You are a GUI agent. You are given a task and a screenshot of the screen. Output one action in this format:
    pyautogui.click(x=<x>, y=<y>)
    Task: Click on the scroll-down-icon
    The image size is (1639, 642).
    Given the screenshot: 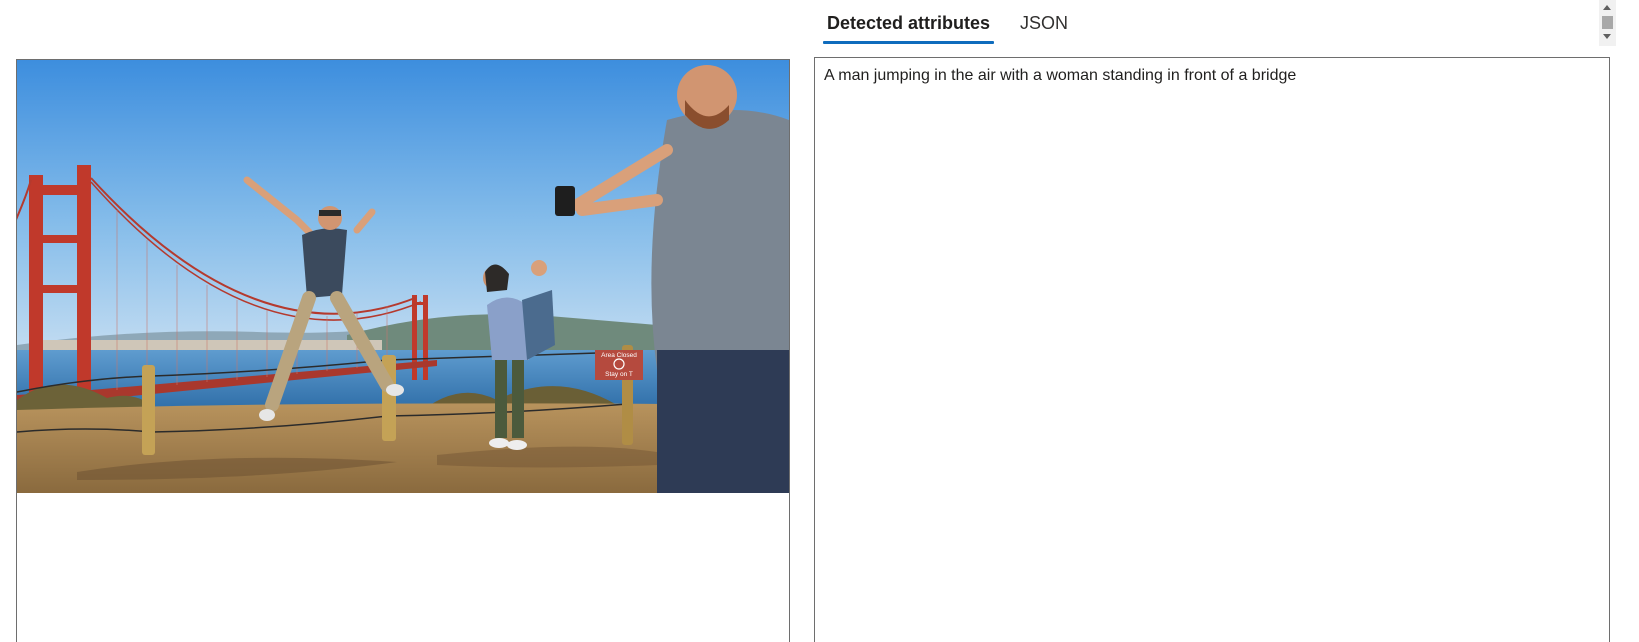 What is the action you would take?
    pyautogui.click(x=1607, y=36)
    